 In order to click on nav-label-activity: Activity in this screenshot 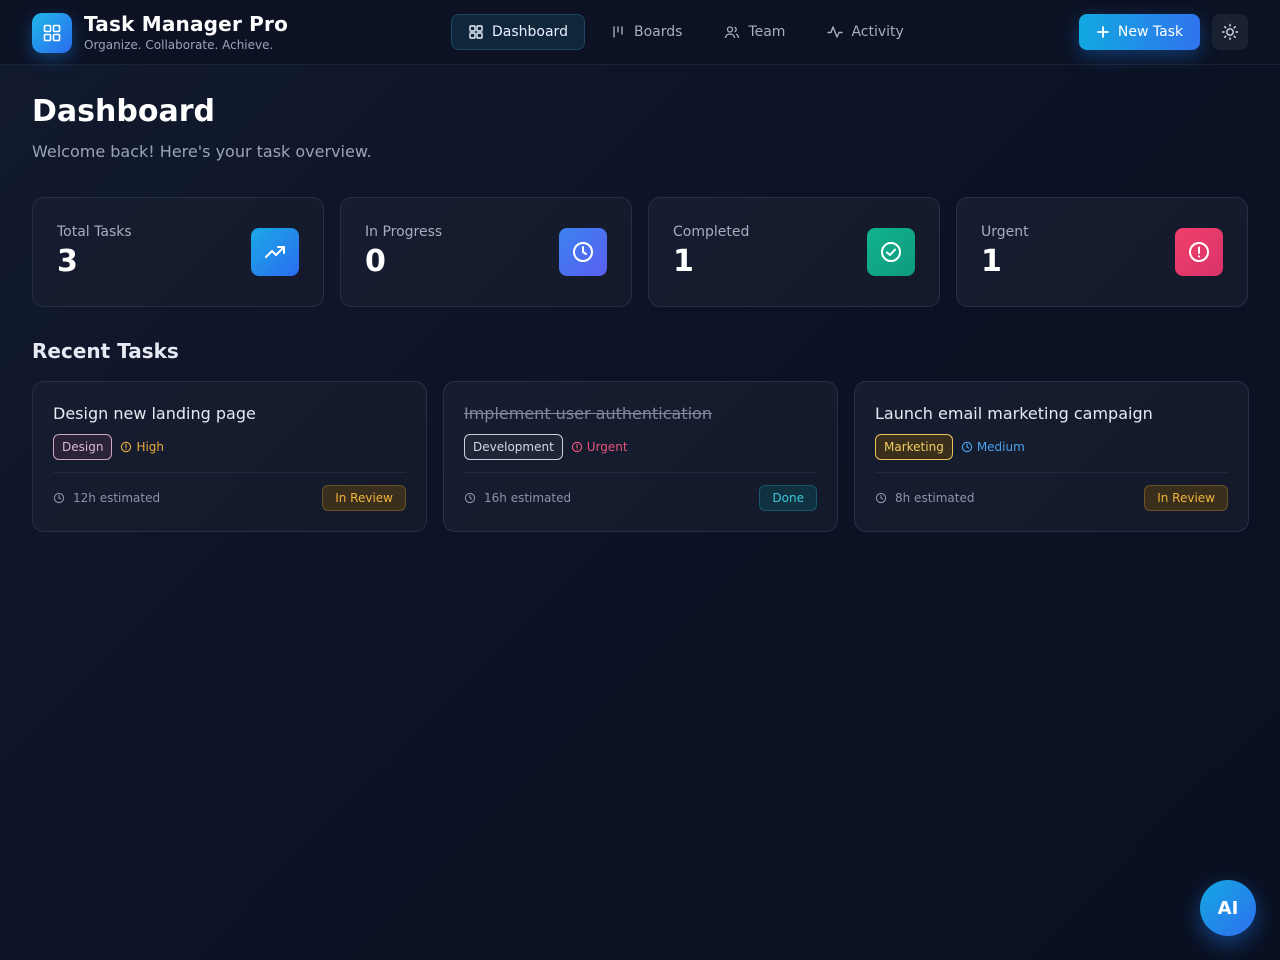, I will do `click(877, 32)`.